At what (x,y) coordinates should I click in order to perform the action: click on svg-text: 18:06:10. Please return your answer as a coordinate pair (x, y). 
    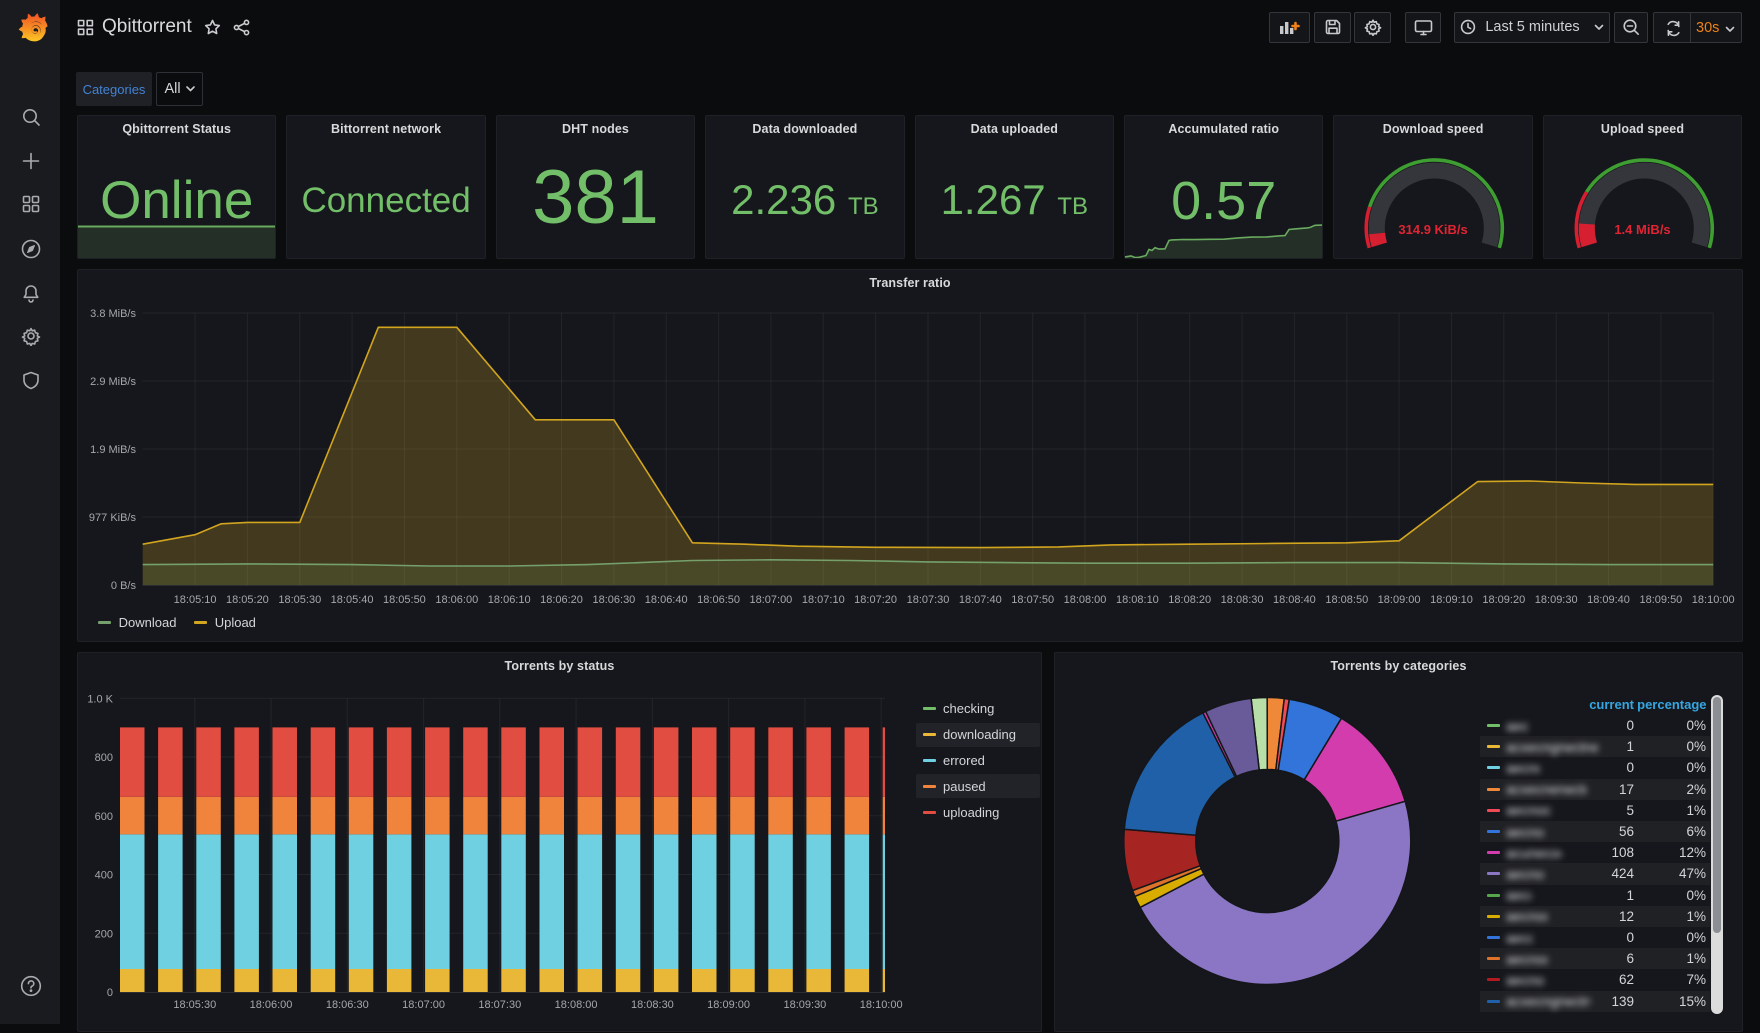
    Looking at the image, I should click on (509, 600).